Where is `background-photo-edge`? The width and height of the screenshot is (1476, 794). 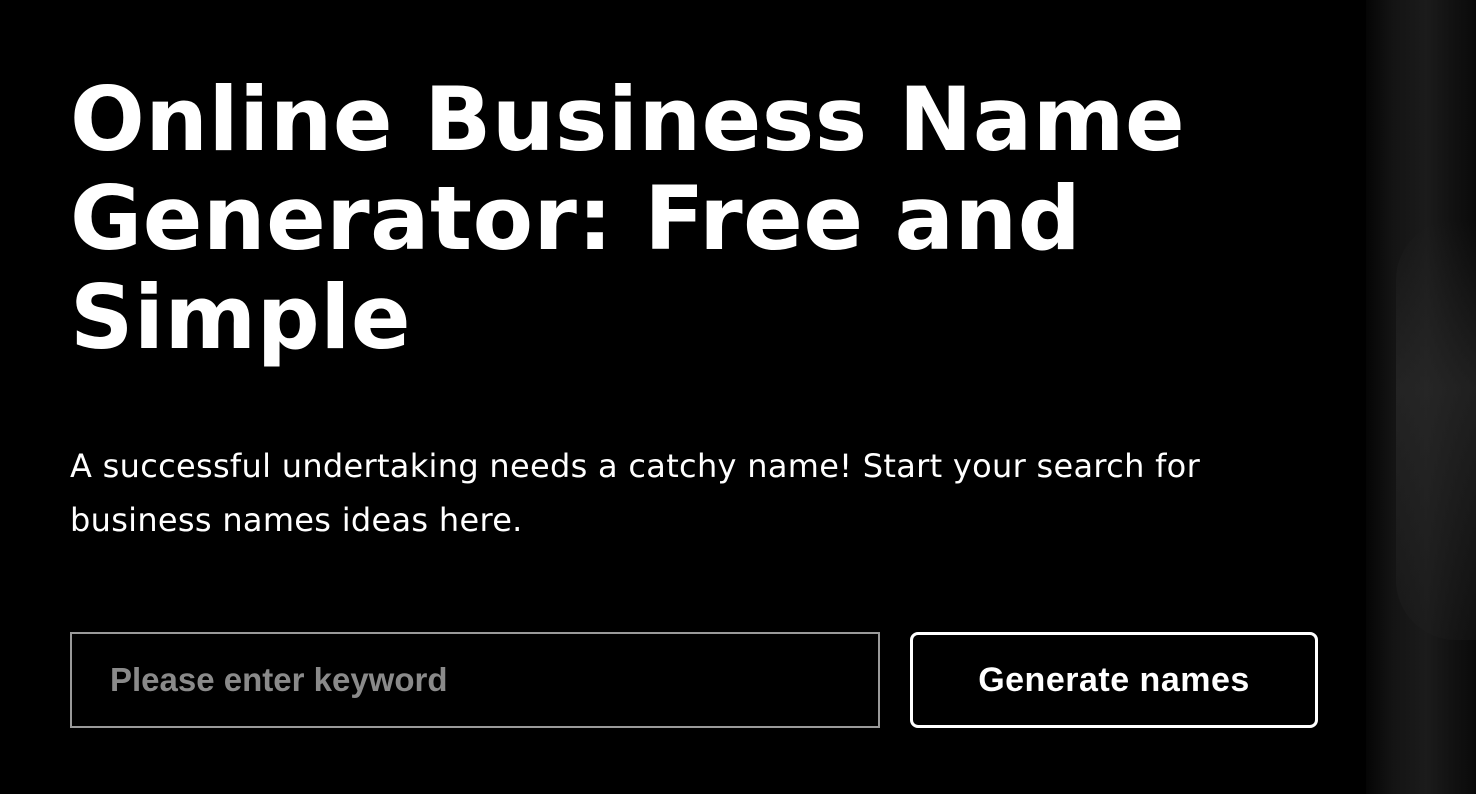 background-photo-edge is located at coordinates (1421, 397).